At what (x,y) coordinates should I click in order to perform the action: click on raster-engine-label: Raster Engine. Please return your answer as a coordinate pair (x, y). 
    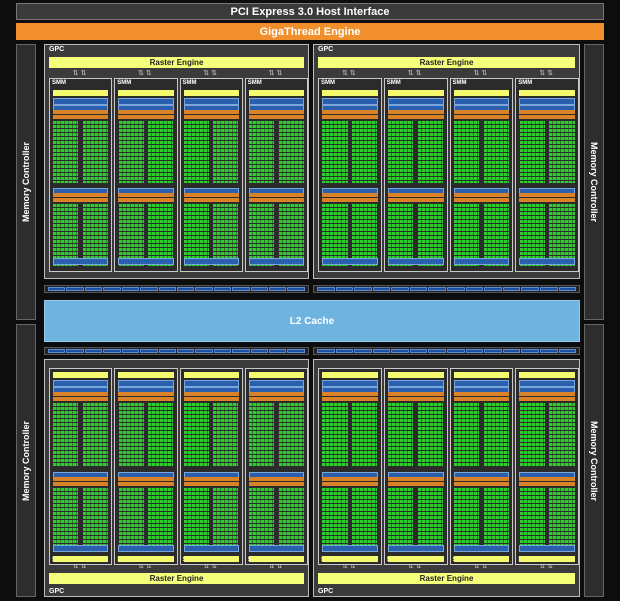
    Looking at the image, I should click on (446, 62).